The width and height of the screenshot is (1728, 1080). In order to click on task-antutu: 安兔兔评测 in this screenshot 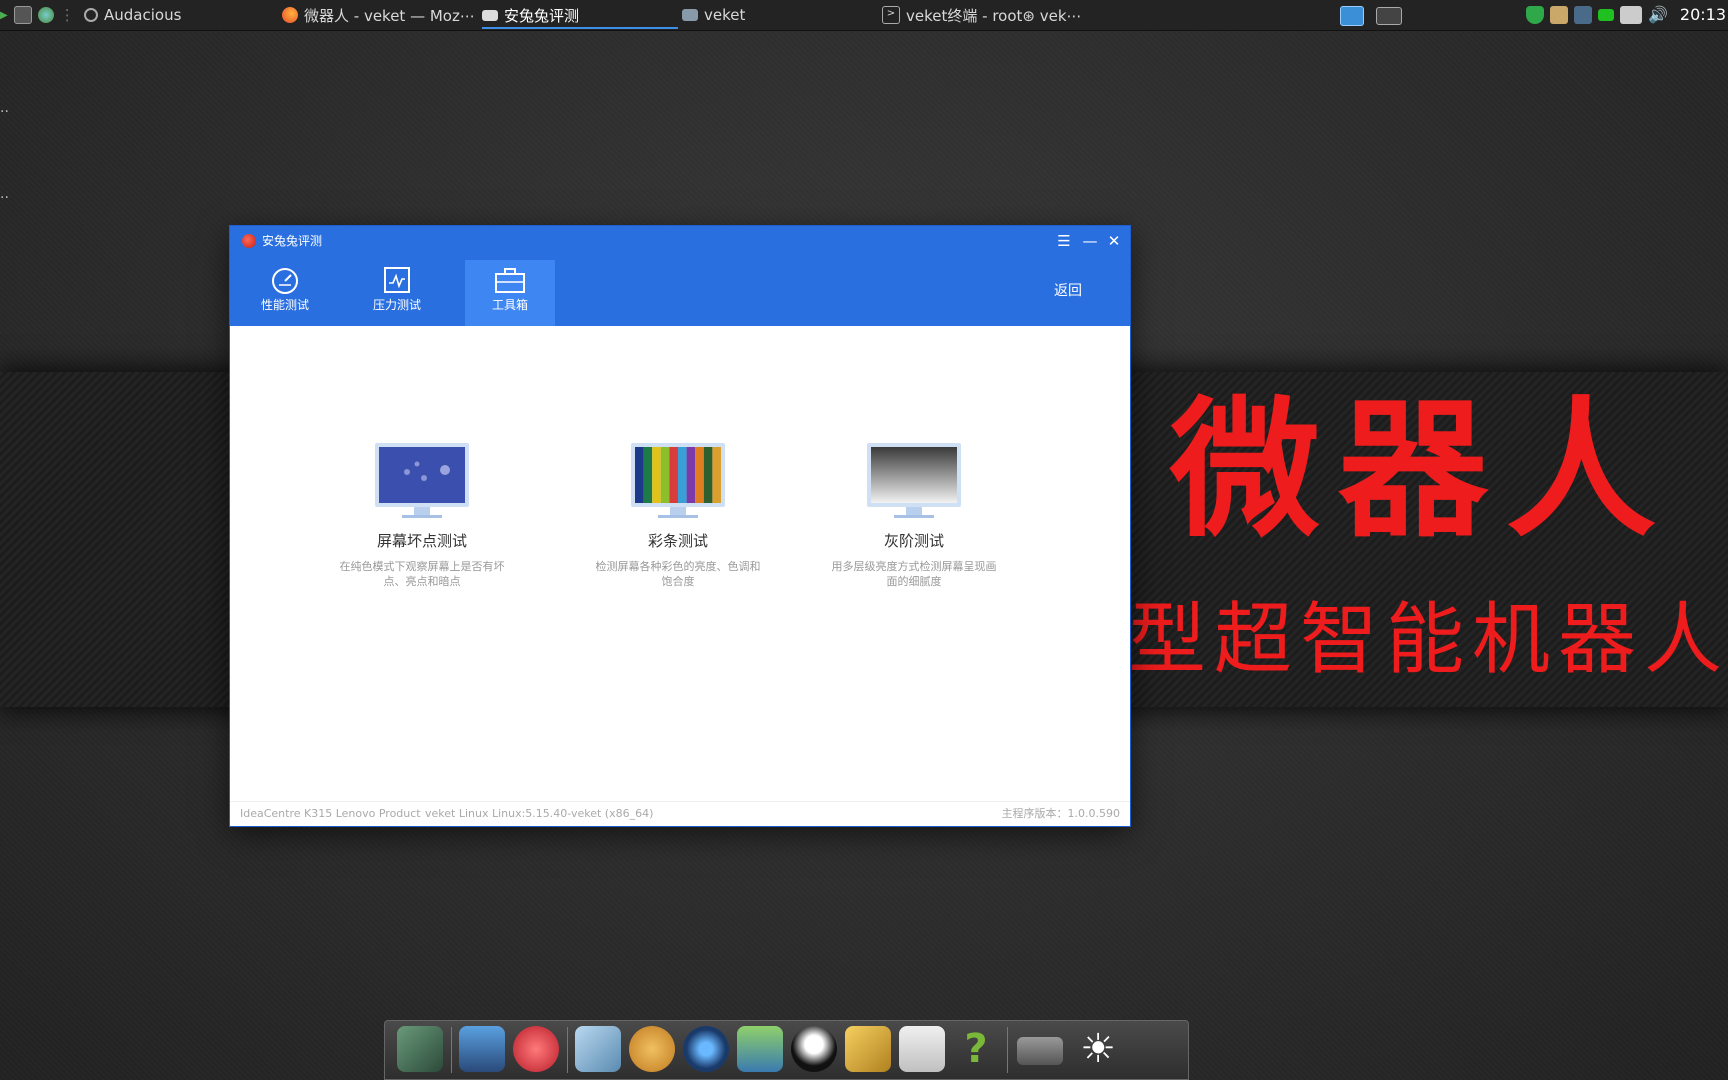, I will do `click(580, 15)`.